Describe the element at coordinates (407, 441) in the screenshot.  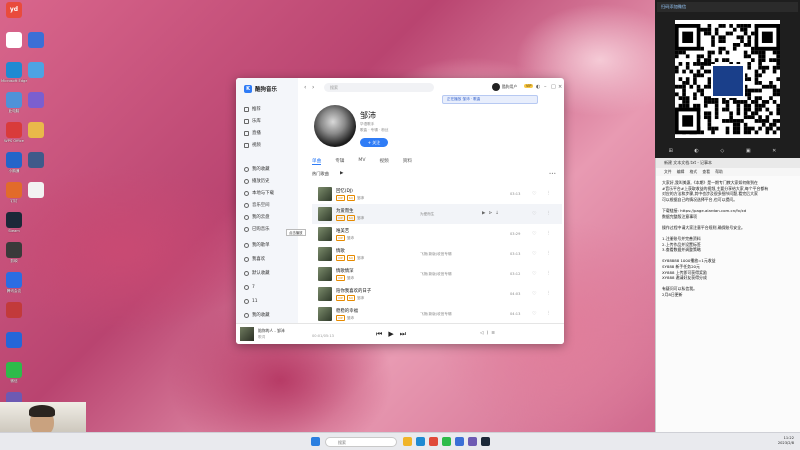
I see `file-explorer-icon` at that location.